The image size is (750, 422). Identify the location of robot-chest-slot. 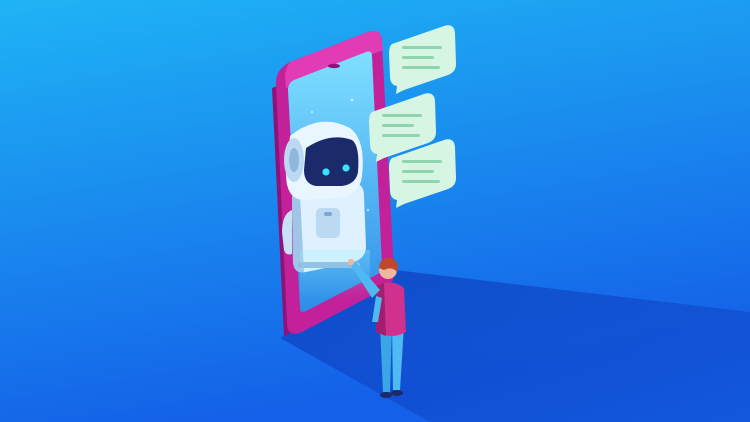
(328, 214).